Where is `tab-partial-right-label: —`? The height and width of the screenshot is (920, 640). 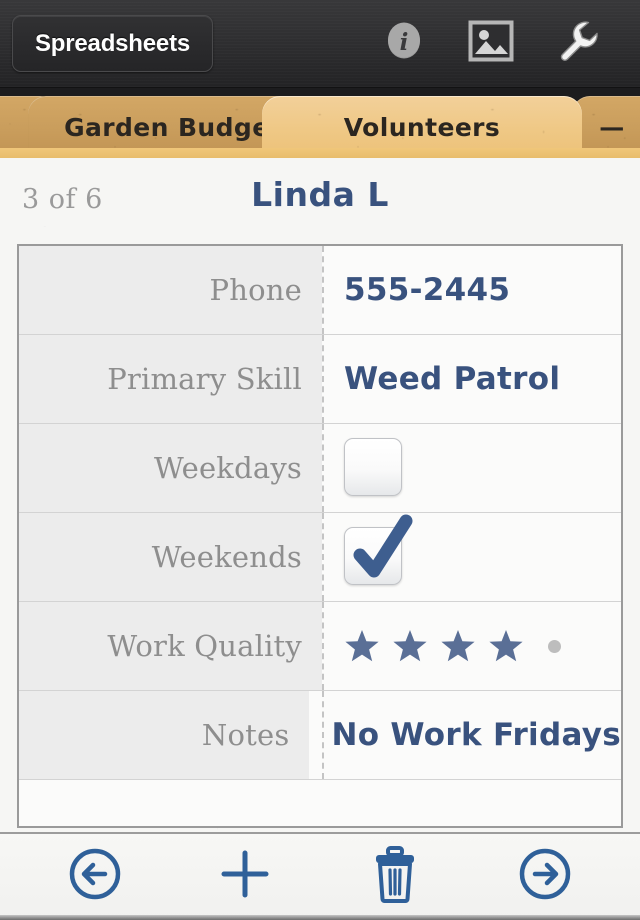 tab-partial-right-label: — is located at coordinates (612, 127).